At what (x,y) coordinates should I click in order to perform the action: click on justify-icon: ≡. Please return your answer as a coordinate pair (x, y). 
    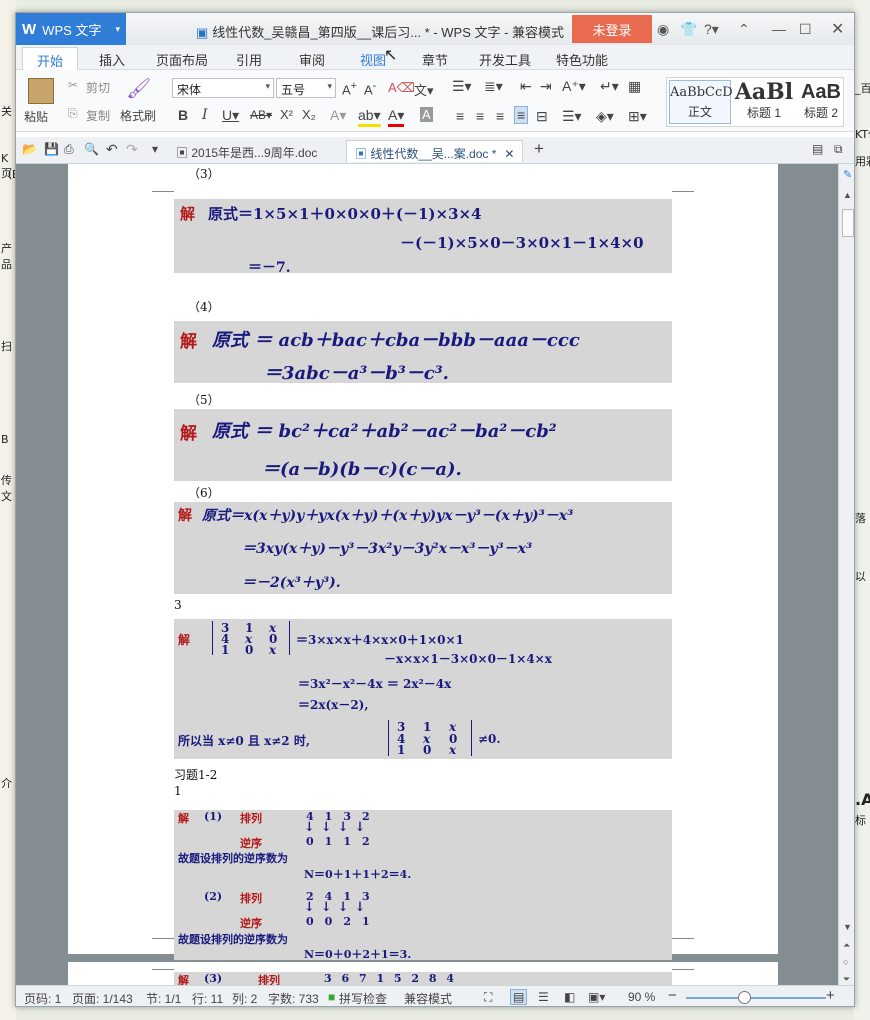
    Looking at the image, I should click on (521, 115).